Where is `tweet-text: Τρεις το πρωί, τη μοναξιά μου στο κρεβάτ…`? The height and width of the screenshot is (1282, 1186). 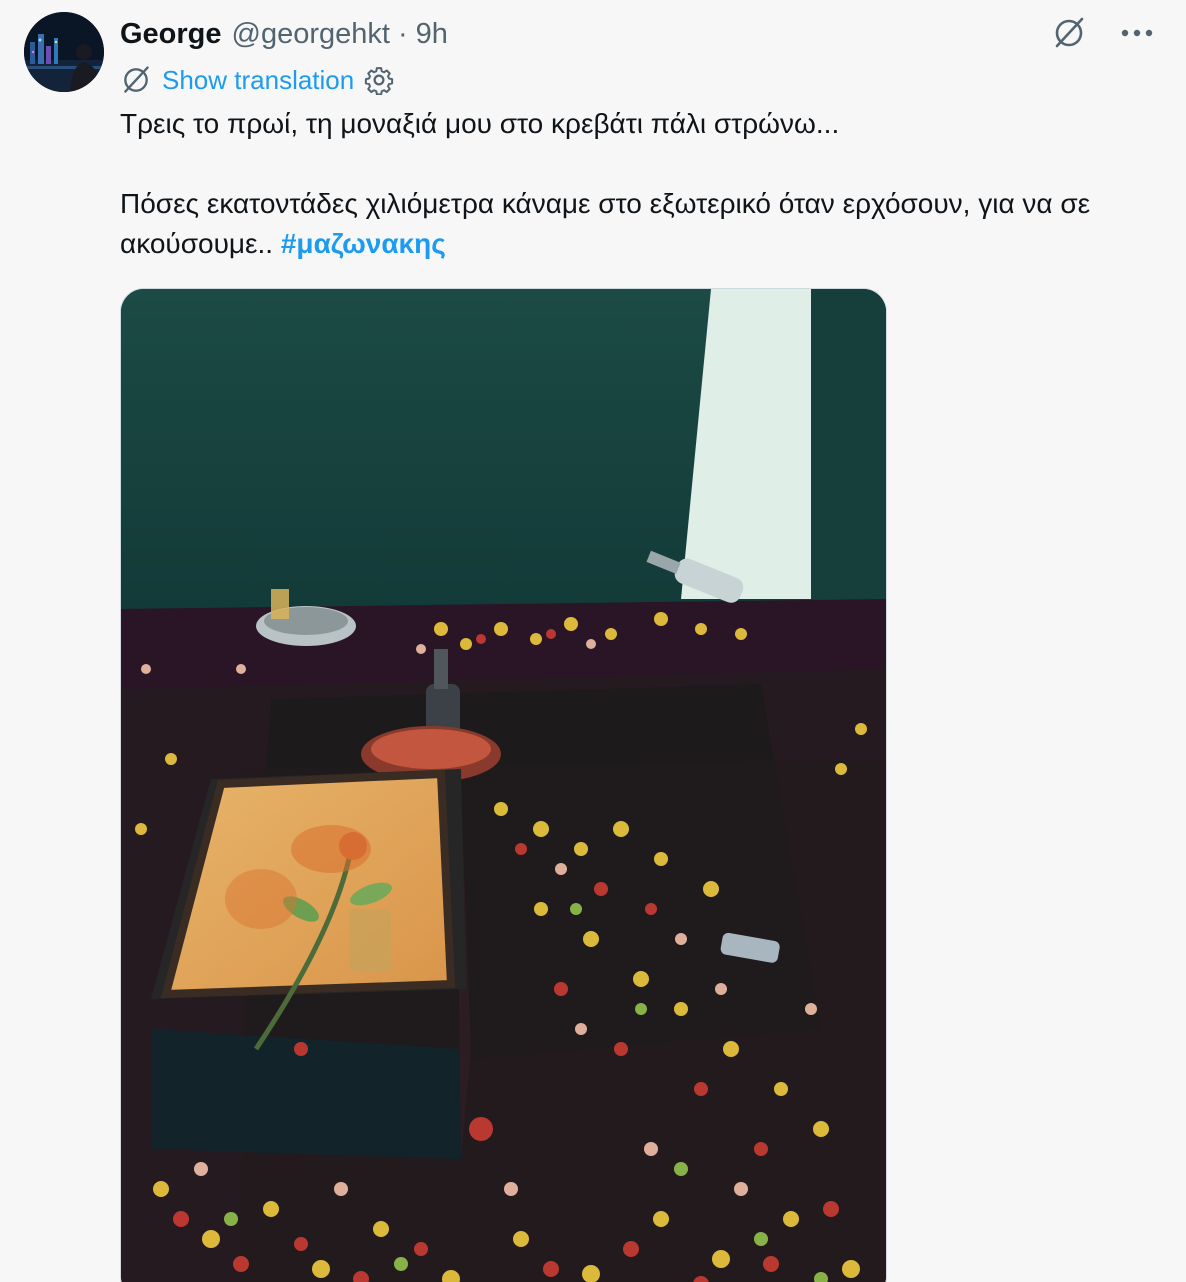
tweet-text: Τρεις το πρωί, τη μοναξιά μου στο κρεβάτ… is located at coordinates (643, 184).